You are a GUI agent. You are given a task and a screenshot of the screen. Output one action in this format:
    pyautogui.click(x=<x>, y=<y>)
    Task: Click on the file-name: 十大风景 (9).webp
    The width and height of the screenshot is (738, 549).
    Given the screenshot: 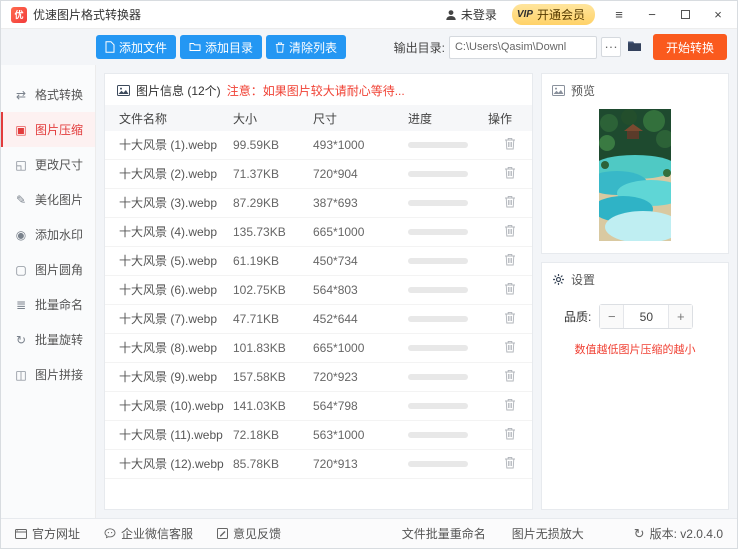 What is the action you would take?
    pyautogui.click(x=168, y=376)
    